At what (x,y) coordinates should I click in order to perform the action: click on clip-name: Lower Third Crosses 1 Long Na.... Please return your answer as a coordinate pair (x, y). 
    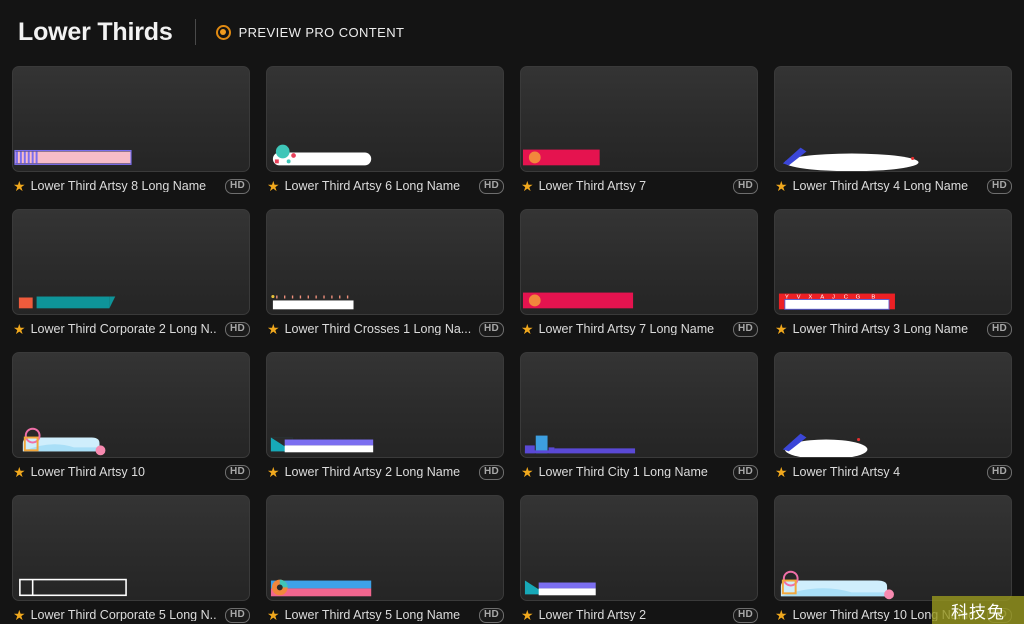
    Looking at the image, I should click on (378, 329).